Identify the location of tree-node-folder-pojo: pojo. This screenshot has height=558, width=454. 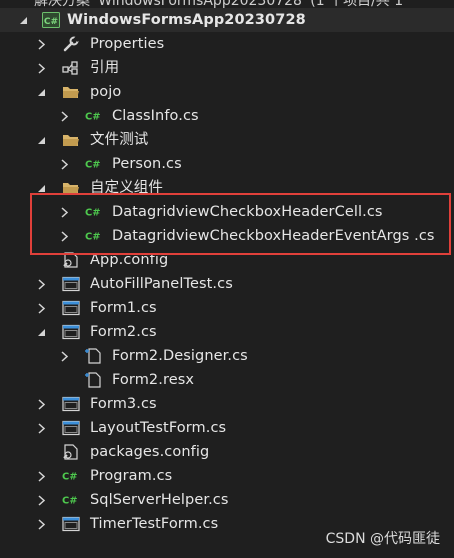
(227, 92).